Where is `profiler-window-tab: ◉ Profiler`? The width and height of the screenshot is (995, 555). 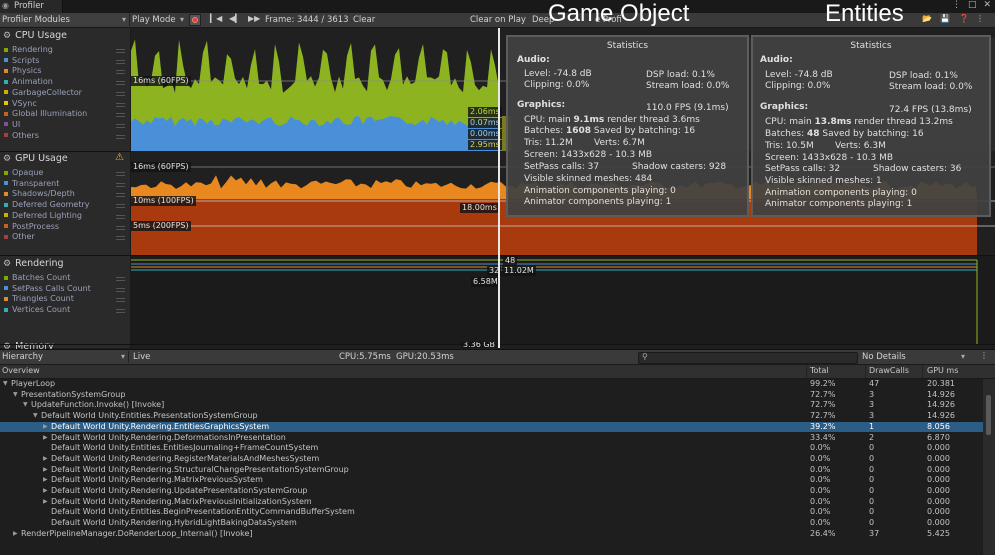
profiler-window-tab: ◉ Profiler is located at coordinates (31, 6).